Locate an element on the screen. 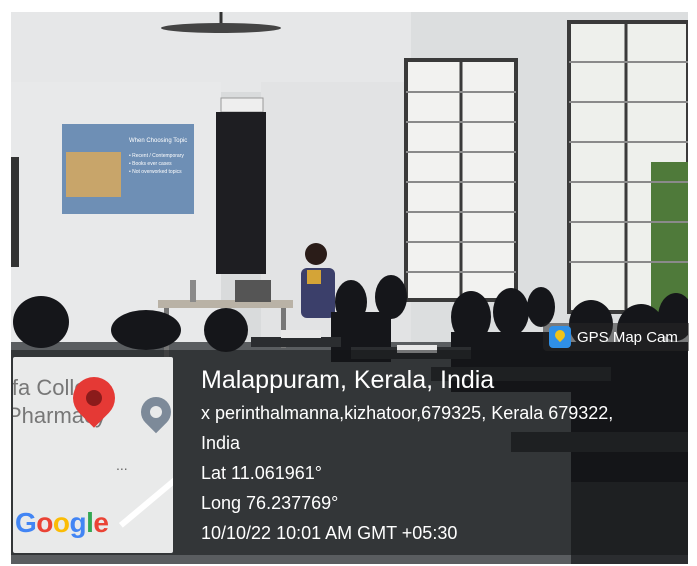 The width and height of the screenshot is (697, 566). datetime: 10/10/22 10:01 AM GMT +05:30 is located at coordinates (329, 533).